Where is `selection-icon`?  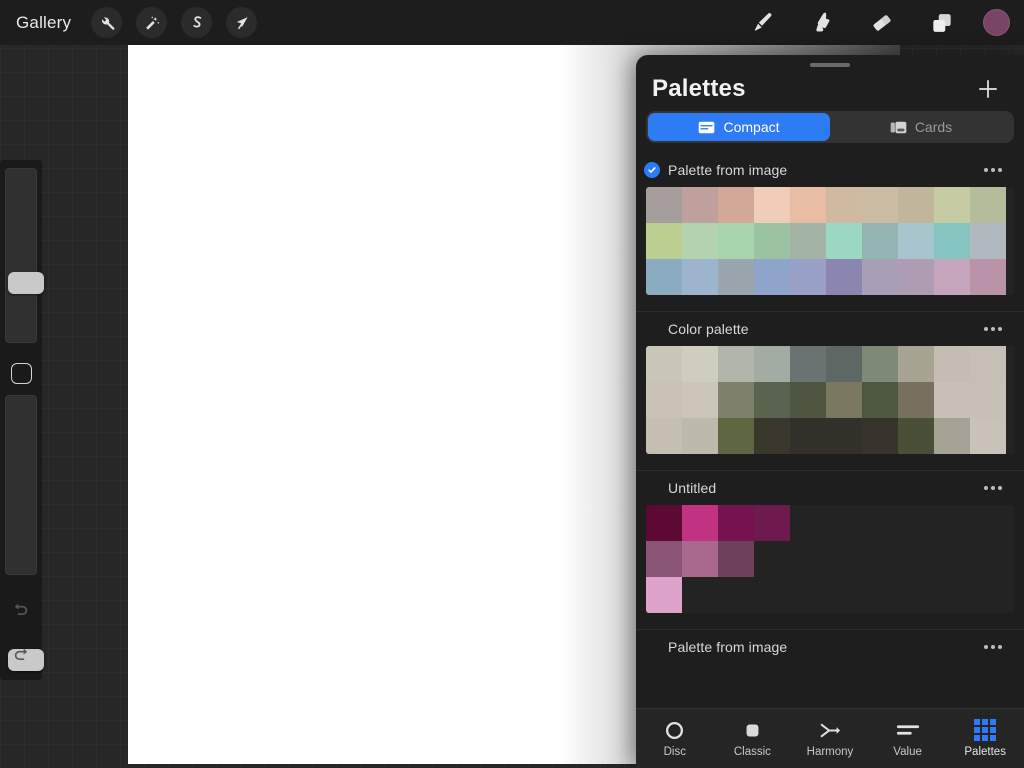 selection-icon is located at coordinates (197, 22).